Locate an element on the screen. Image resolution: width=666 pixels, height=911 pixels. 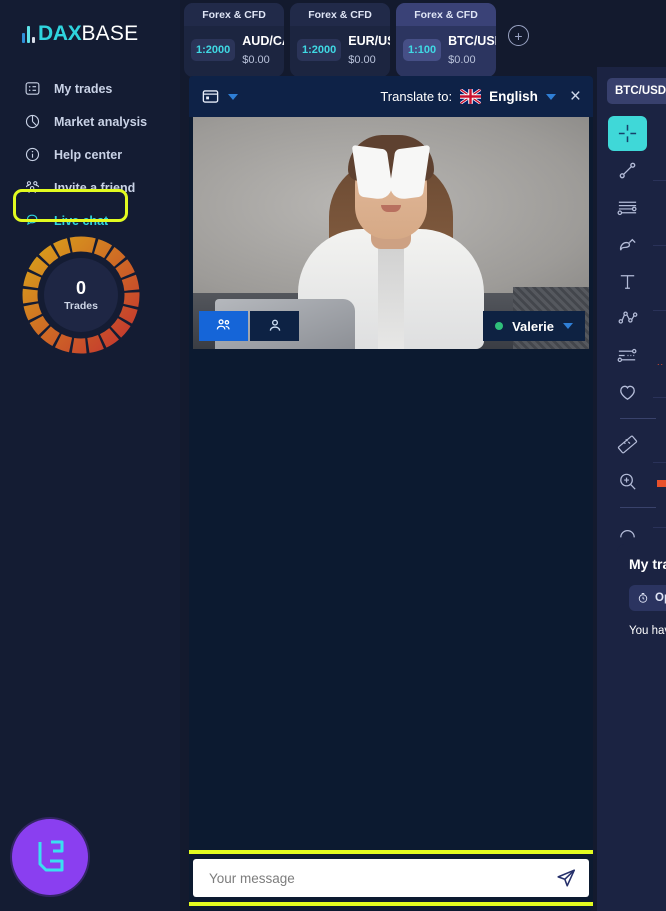
window-mode-chevron-down-icon is located at coordinates (233, 96).